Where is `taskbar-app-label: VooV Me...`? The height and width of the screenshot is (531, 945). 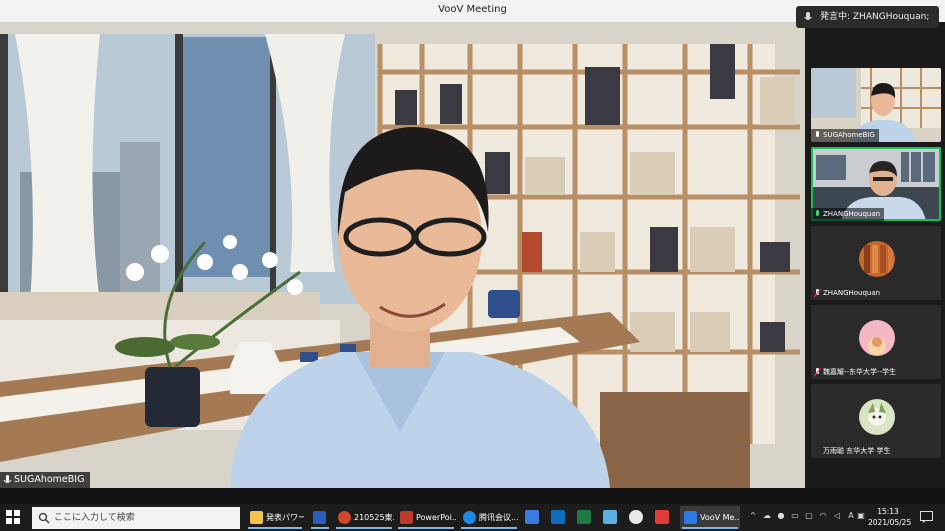
taskbar-app-label: VooV Me... is located at coordinates (720, 517).